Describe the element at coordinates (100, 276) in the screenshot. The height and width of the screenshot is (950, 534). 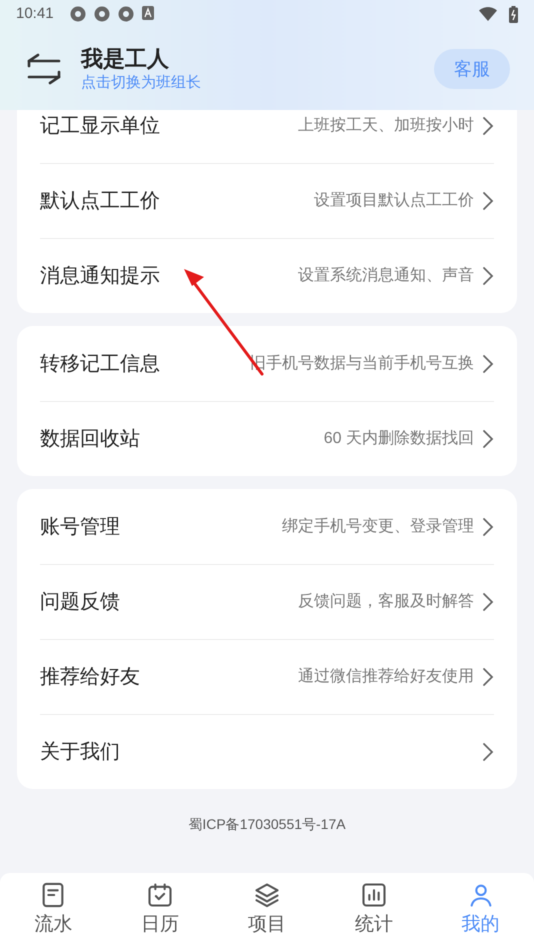
I see `row-label: 消息通知提示` at that location.